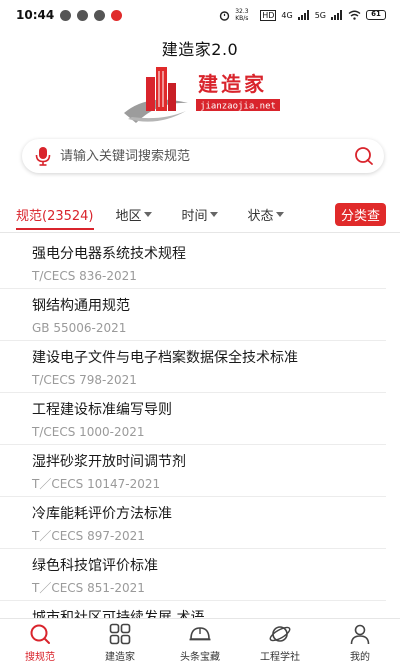 The width and height of the screenshot is (400, 666). I want to click on tab-status: 状态, so click(266, 214).